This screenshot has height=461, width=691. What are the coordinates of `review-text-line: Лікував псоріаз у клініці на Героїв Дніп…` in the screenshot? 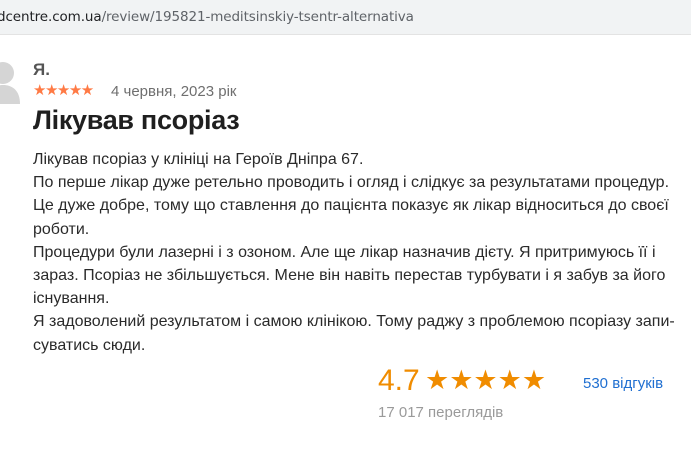 It's located at (198, 159).